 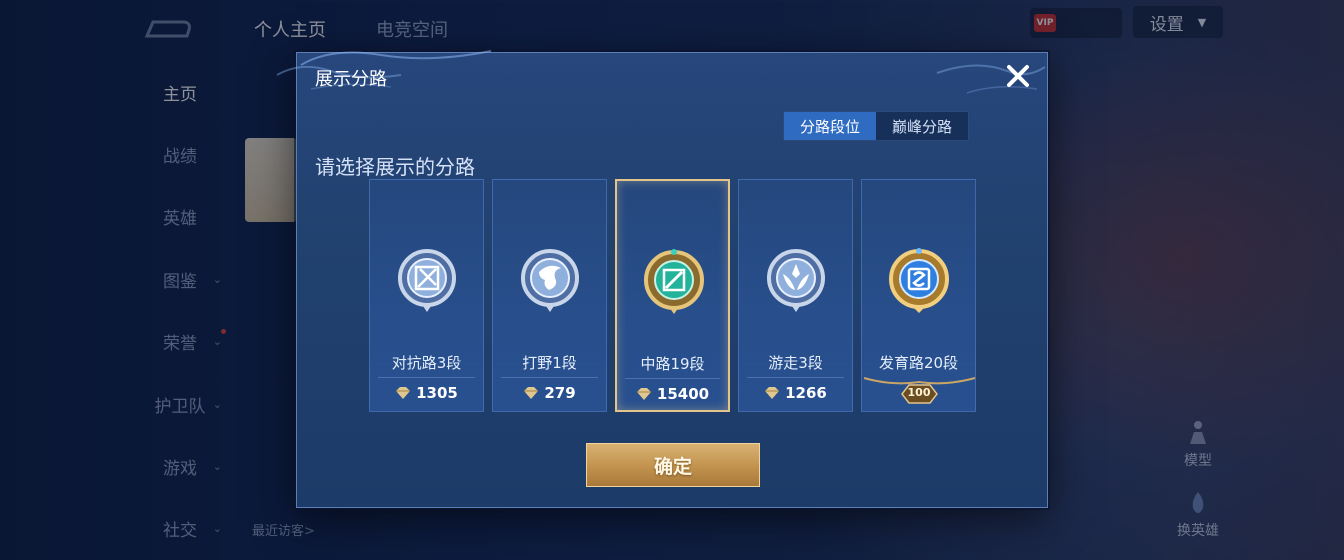 I want to click on roam-emblem-icon, so click(x=796, y=280).